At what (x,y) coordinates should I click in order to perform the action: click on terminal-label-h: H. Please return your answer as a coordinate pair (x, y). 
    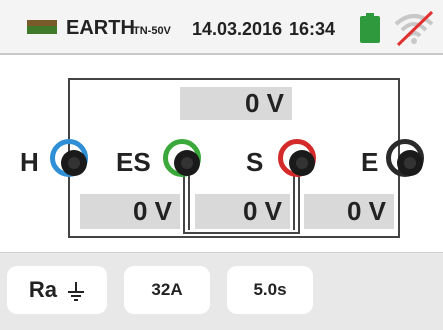
    Looking at the image, I should click on (29, 162).